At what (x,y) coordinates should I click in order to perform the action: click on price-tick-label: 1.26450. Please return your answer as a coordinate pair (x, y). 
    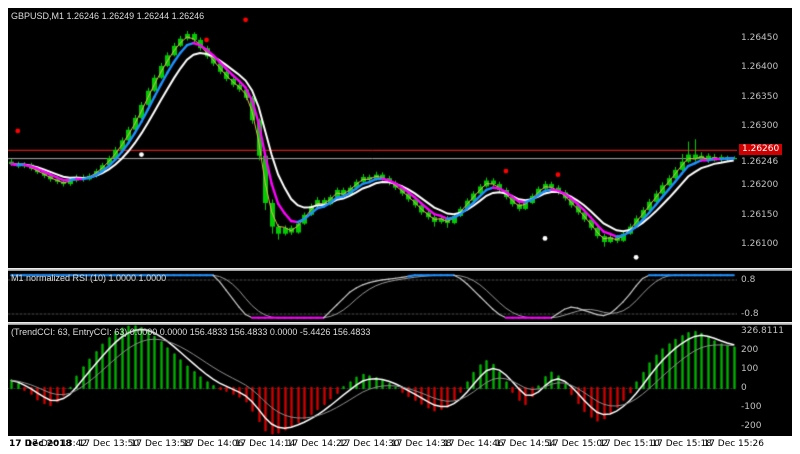
    Looking at the image, I should click on (760, 37).